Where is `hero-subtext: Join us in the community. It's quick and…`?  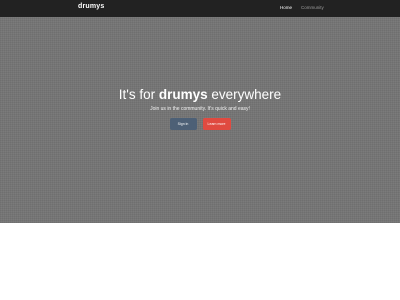
hero-subtext: Join us in the community. It's quick and… is located at coordinates (200, 109).